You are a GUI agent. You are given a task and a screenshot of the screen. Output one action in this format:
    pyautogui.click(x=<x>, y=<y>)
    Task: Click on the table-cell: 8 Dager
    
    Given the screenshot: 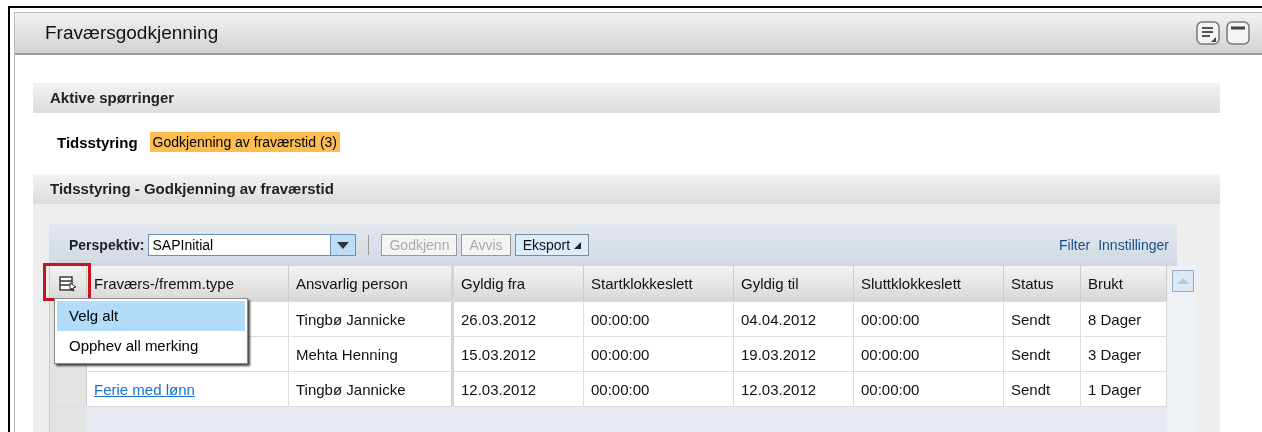 What is the action you would take?
    pyautogui.click(x=1115, y=319)
    